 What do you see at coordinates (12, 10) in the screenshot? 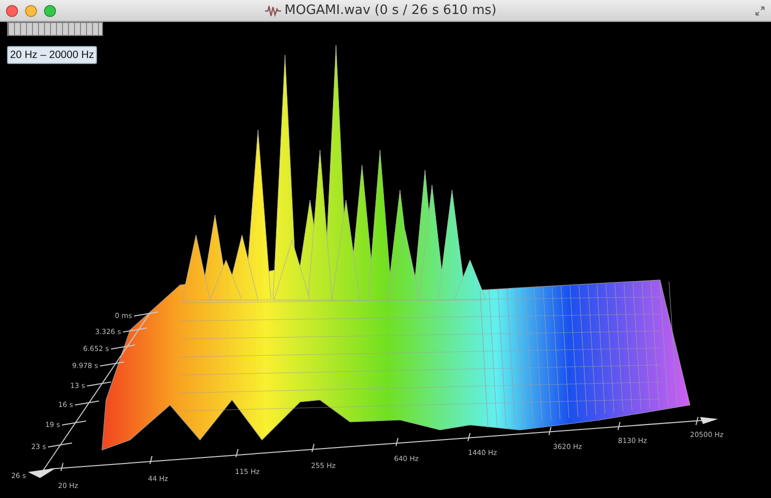
I see `close-button` at bounding box center [12, 10].